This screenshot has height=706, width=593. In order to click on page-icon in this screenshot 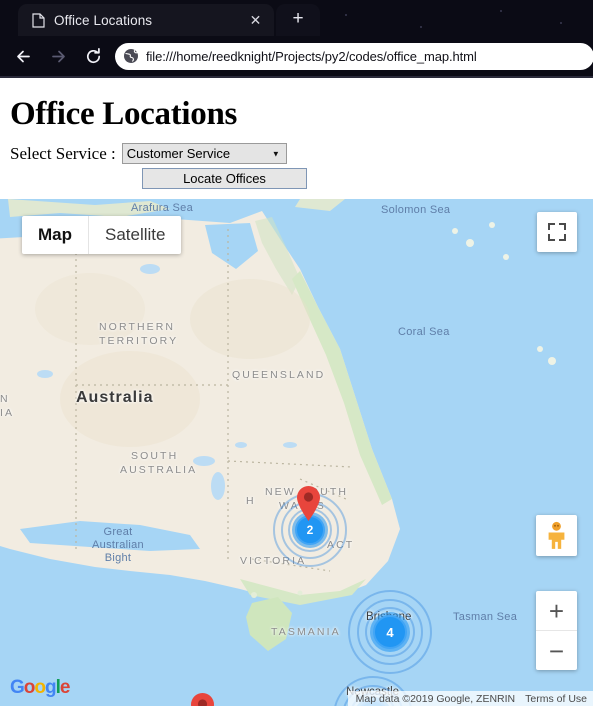, I will do `click(38, 20)`.